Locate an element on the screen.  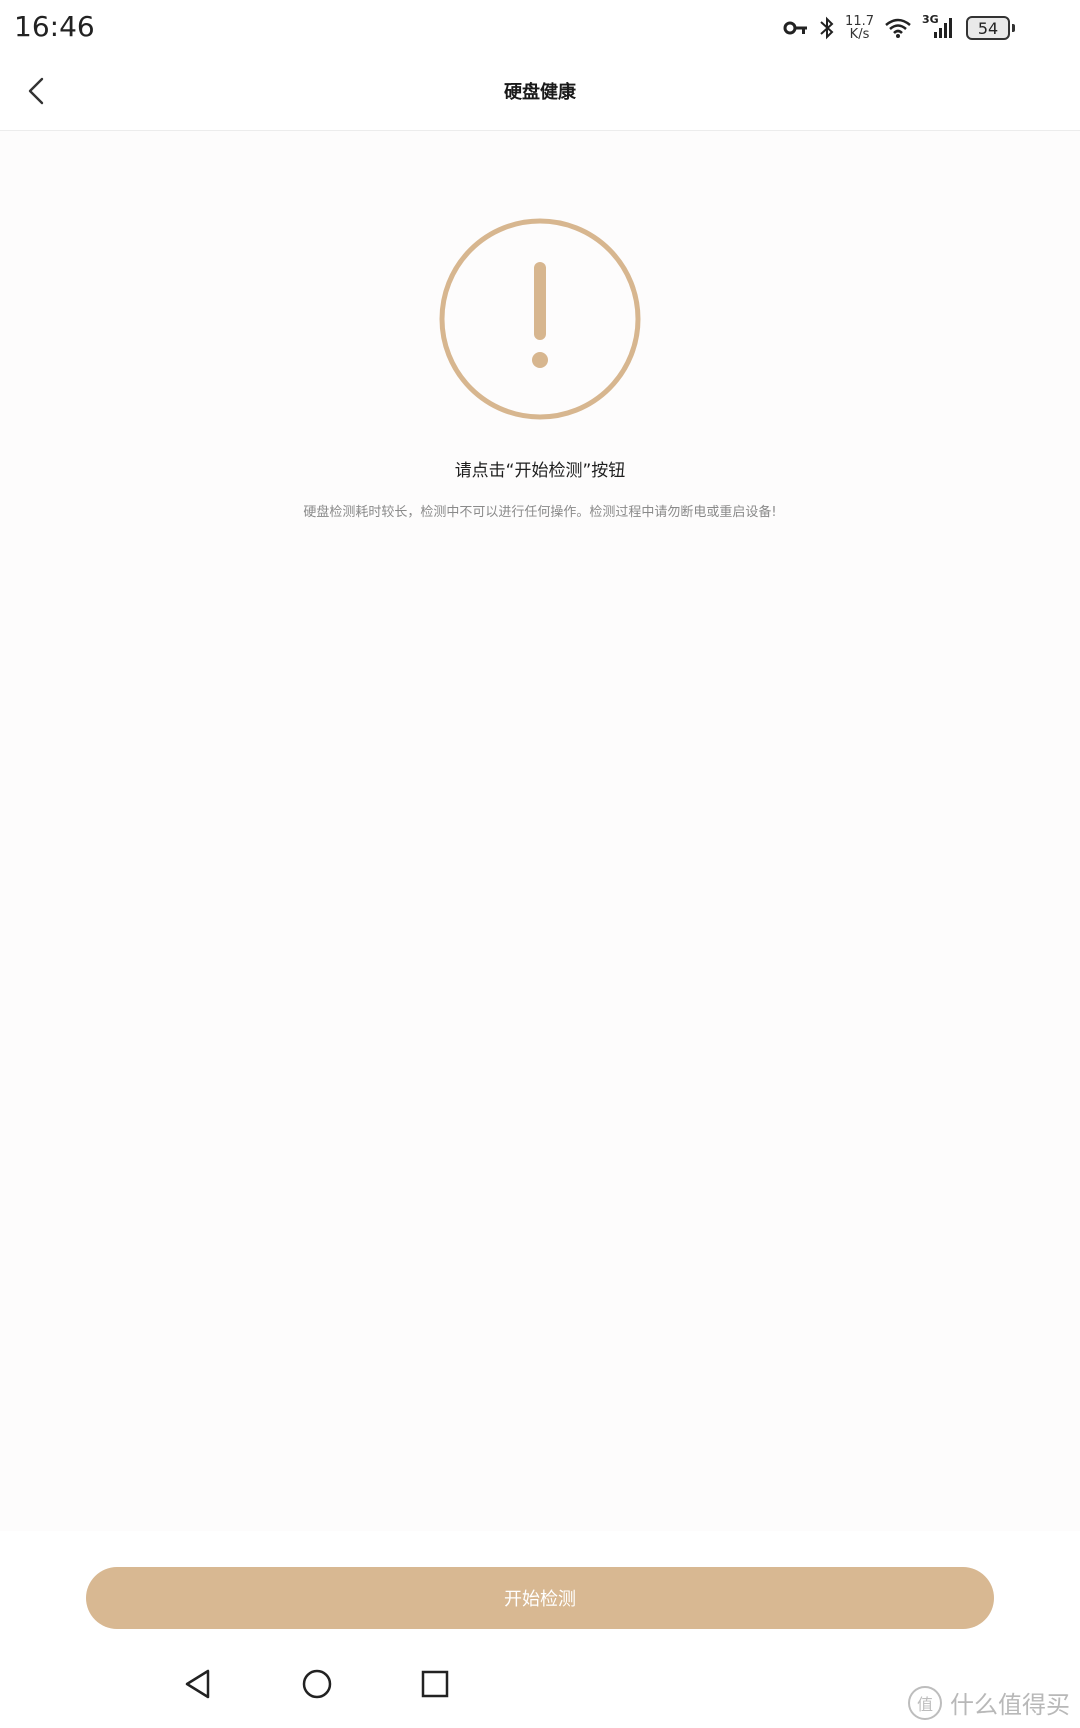
status-icons: 11.7 K/s 3G 54 is located at coordinates (899, 28).